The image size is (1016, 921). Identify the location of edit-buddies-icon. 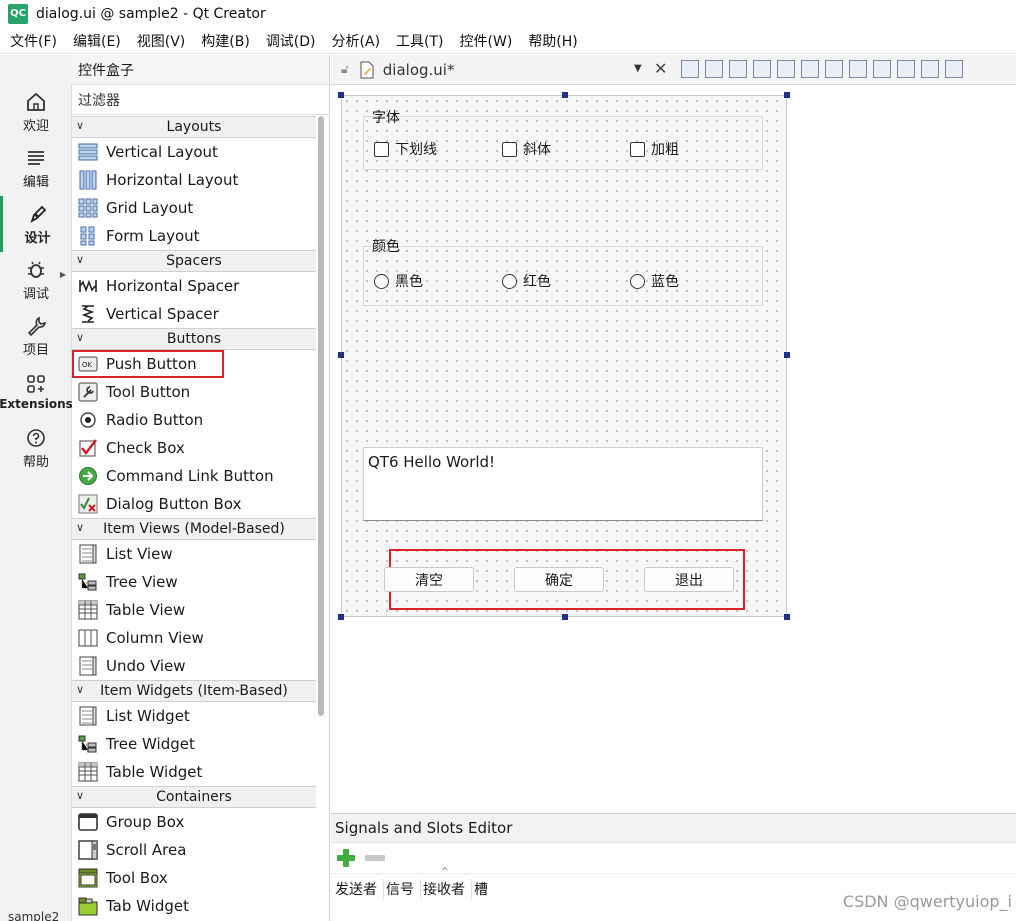
(738, 69).